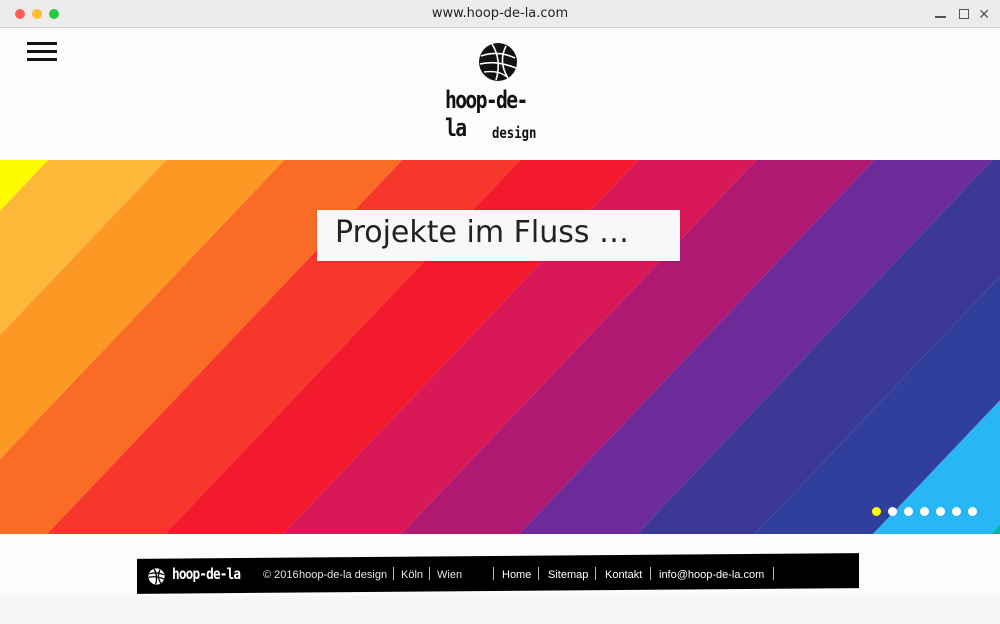  I want to click on footer-link-kontakt: Kontakt, so click(623, 575).